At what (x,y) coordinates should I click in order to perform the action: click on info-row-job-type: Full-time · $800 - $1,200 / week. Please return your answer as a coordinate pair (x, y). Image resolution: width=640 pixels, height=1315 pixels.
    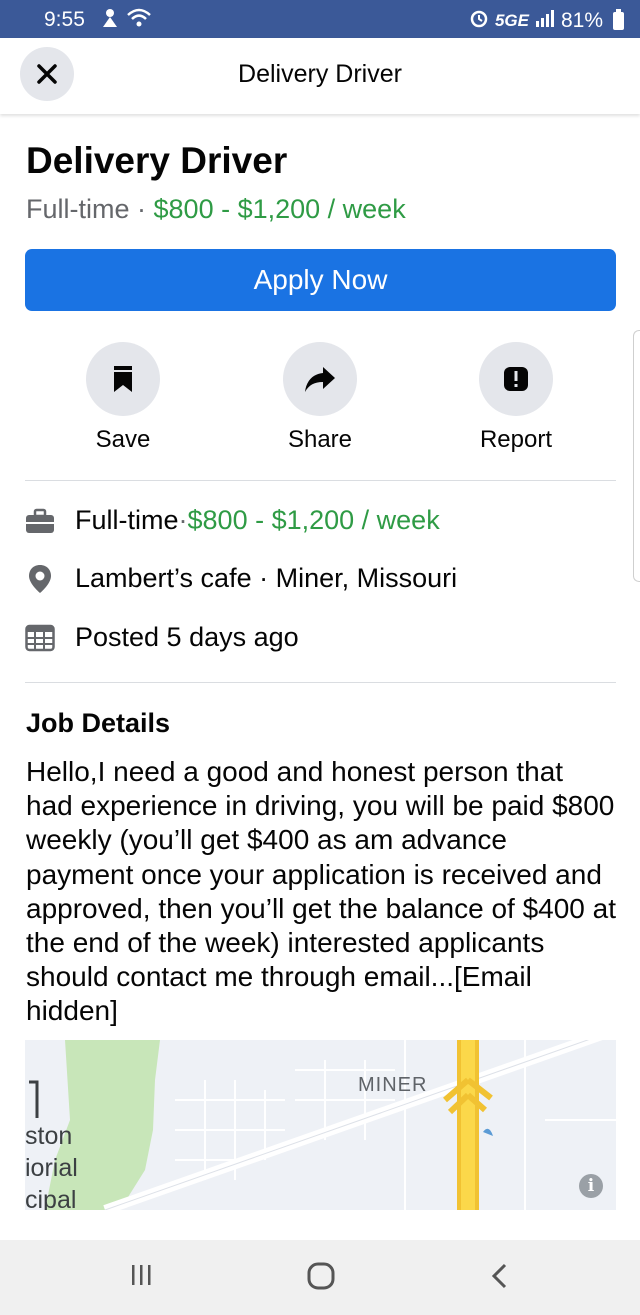
    Looking at the image, I should click on (232, 520).